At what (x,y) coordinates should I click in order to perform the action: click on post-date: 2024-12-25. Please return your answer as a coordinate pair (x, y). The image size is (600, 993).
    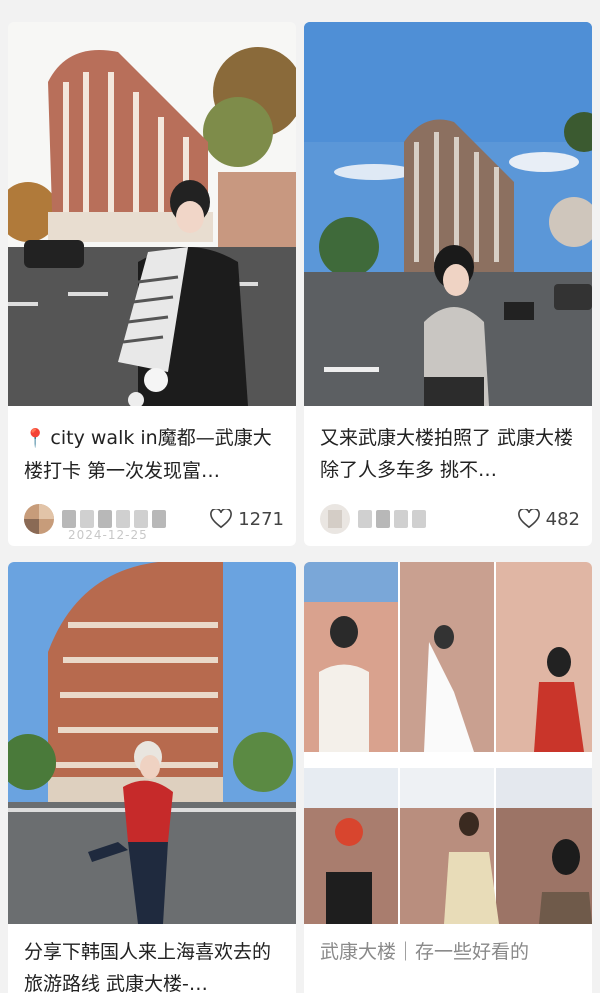
    Looking at the image, I should click on (108, 535).